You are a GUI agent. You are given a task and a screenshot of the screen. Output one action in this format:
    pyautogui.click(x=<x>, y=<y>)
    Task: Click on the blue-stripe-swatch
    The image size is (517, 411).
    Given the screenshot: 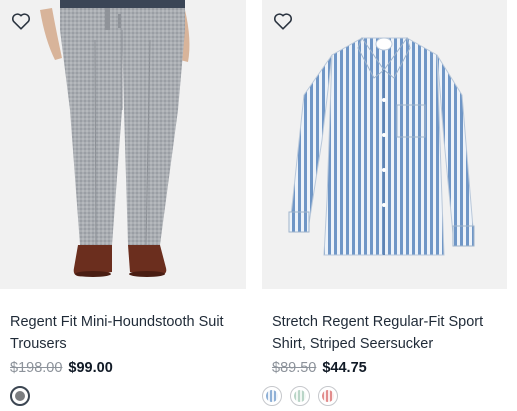 What is the action you would take?
    pyautogui.click(x=272, y=396)
    